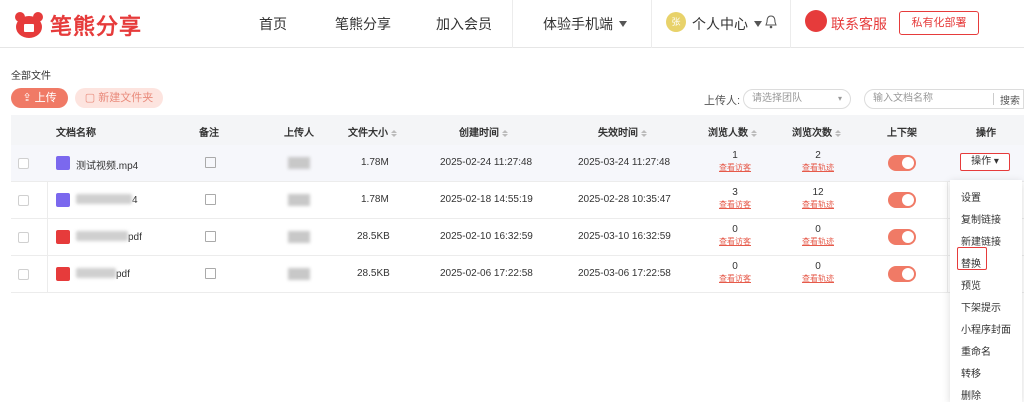  Describe the element at coordinates (816, 21) in the screenshot. I see `customer-service-icon` at that location.